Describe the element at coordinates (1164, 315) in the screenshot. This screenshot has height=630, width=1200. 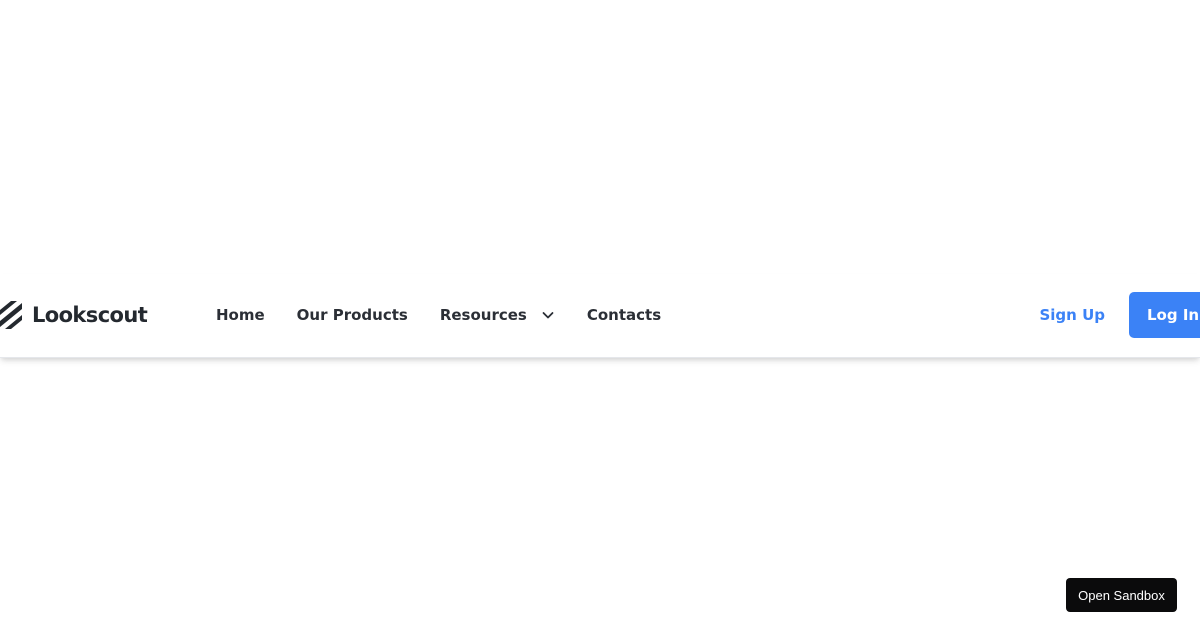
I see `log-in-button: Log In` at that location.